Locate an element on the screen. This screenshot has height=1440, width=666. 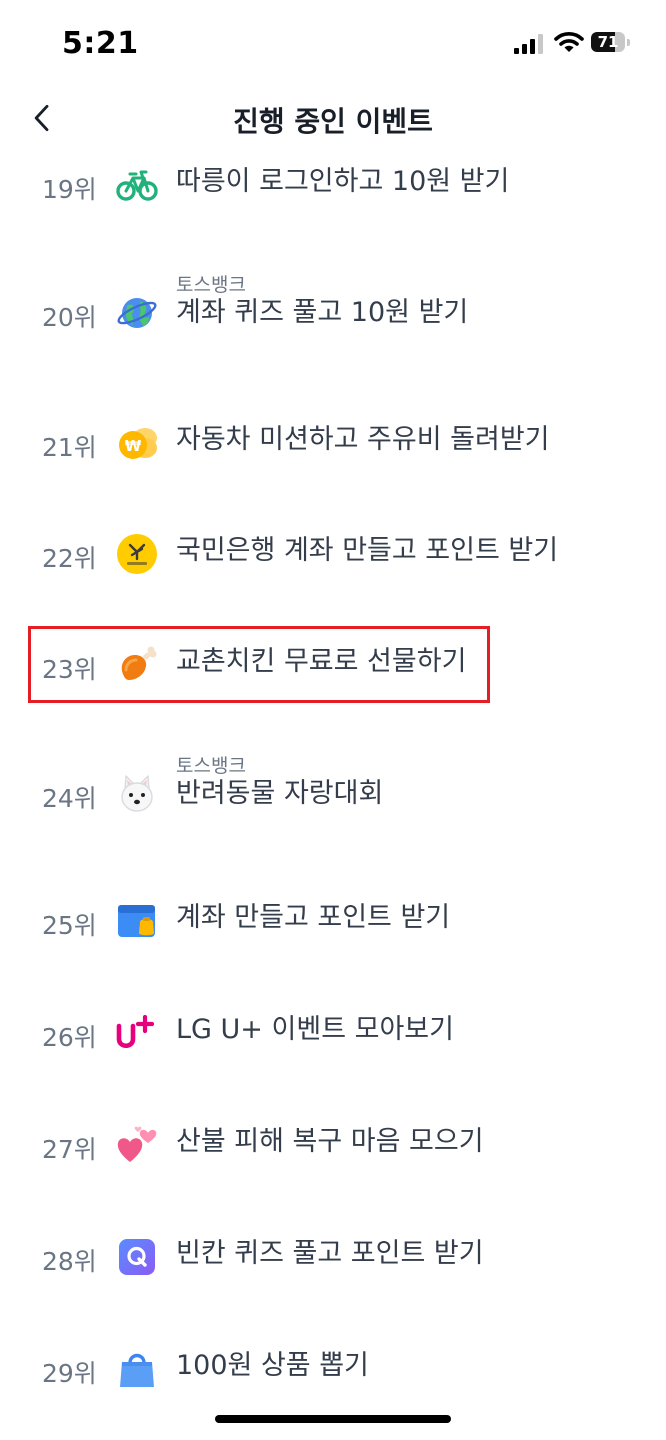
event-item-22: 22위 국민은행 계좌 만들고 포인트 받기 is located at coordinates (333, 553).